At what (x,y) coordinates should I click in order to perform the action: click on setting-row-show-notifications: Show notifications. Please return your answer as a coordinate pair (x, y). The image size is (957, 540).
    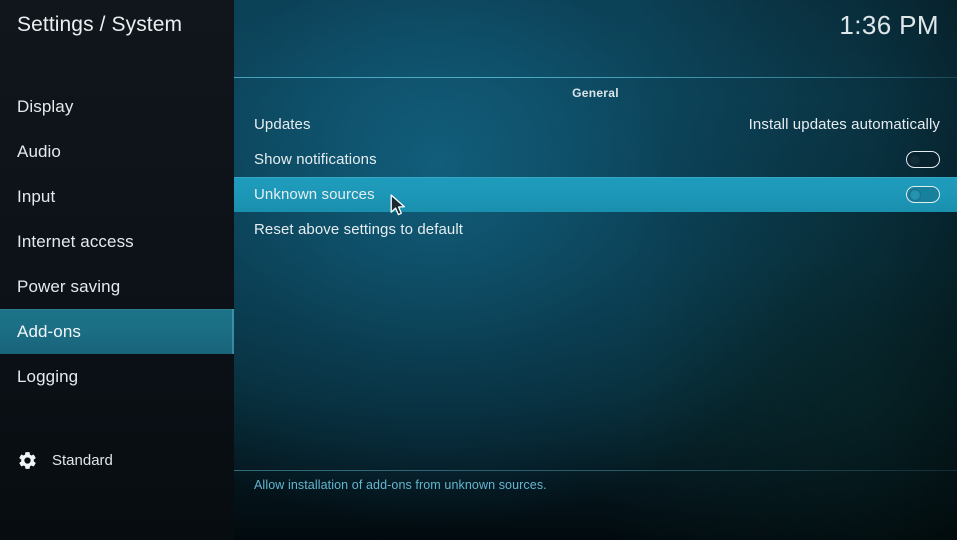
    Looking at the image, I should click on (595, 159).